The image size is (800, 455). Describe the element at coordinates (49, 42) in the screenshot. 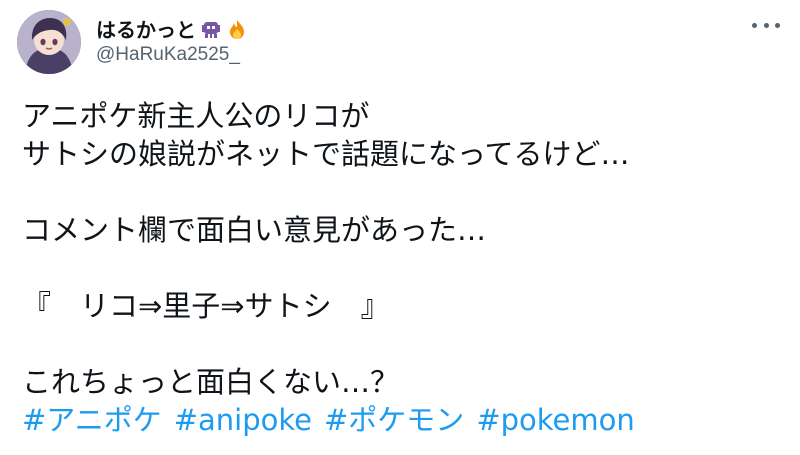

I see `avatar` at that location.